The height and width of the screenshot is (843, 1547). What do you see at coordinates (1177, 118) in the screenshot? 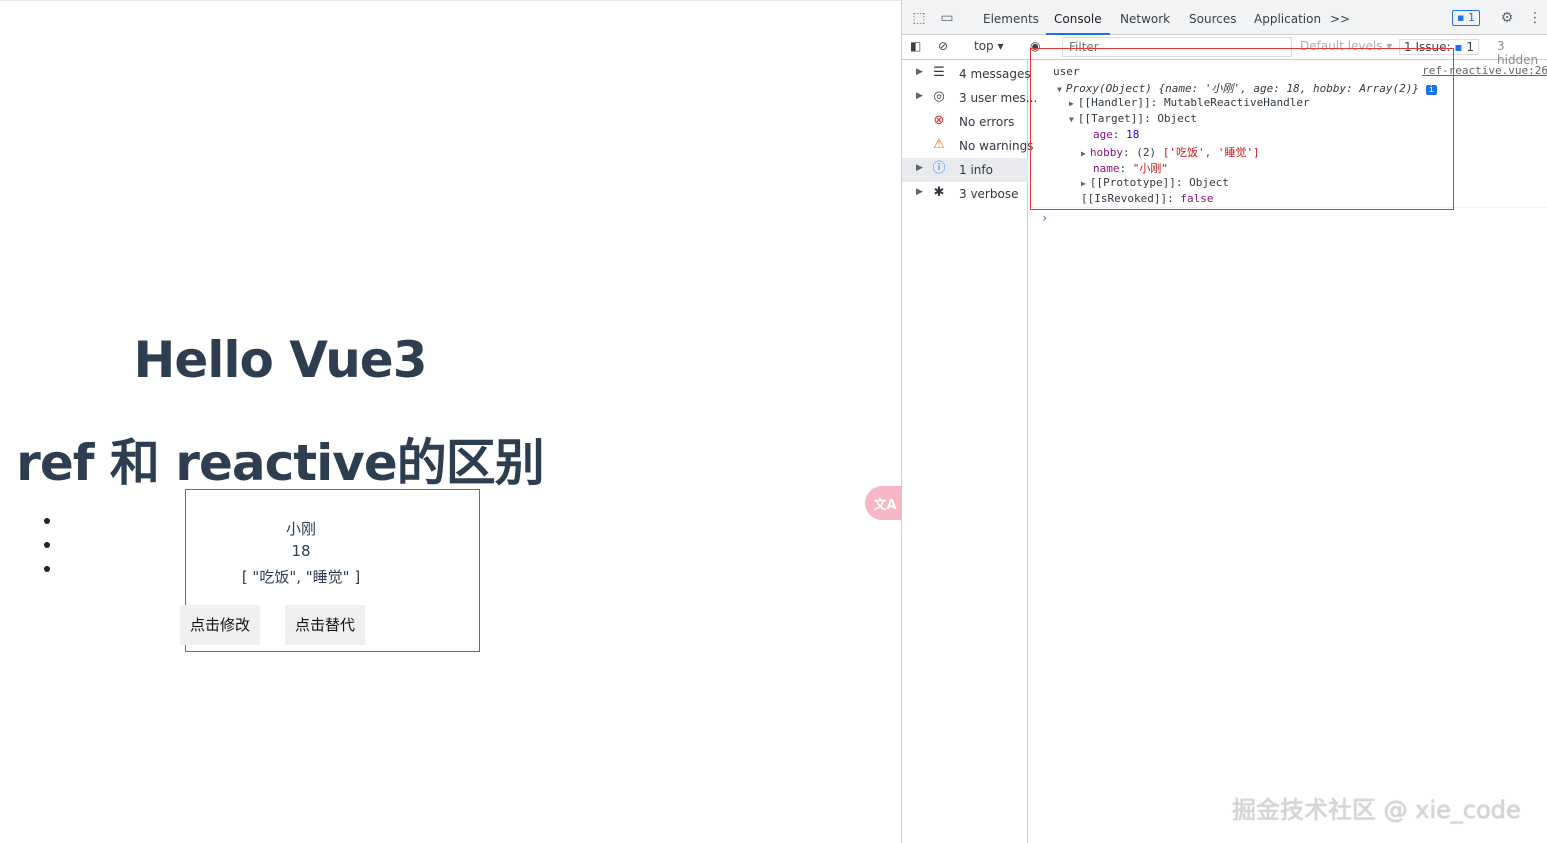
I see `target-value: Object` at bounding box center [1177, 118].